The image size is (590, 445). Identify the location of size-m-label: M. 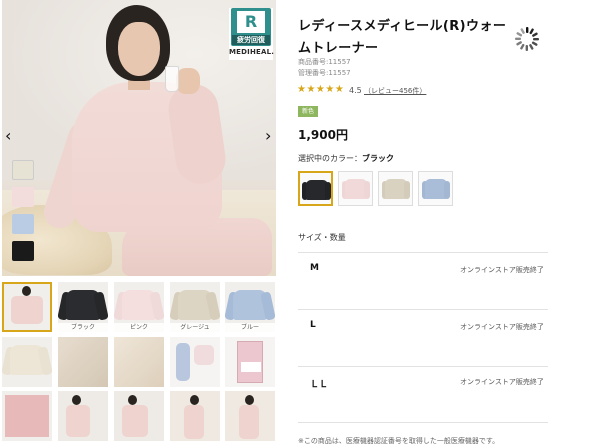
(314, 268).